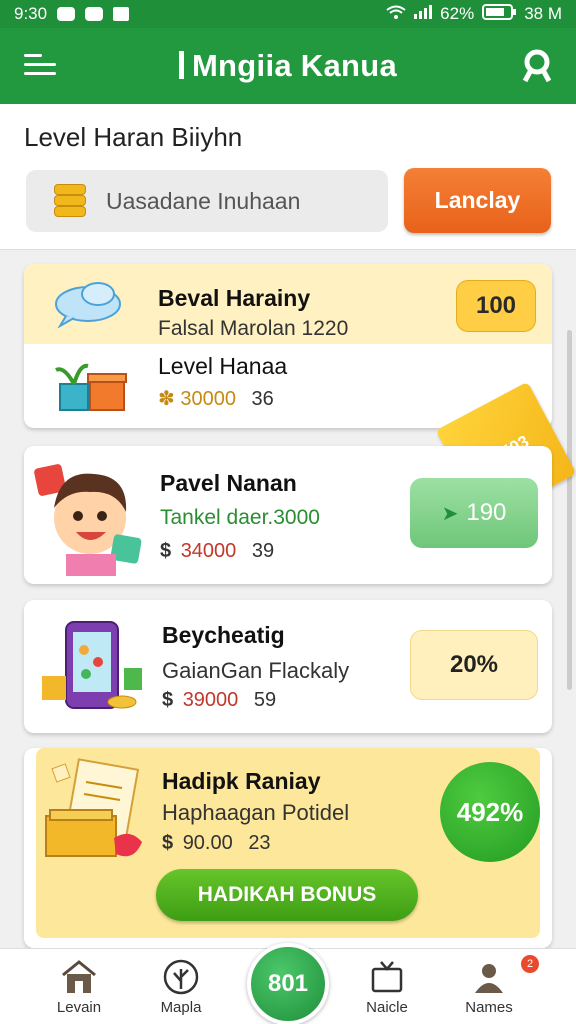 Image resolution: width=576 pixels, height=1024 pixels. What do you see at coordinates (489, 1007) in the screenshot?
I see `nav-label: Names` at bounding box center [489, 1007].